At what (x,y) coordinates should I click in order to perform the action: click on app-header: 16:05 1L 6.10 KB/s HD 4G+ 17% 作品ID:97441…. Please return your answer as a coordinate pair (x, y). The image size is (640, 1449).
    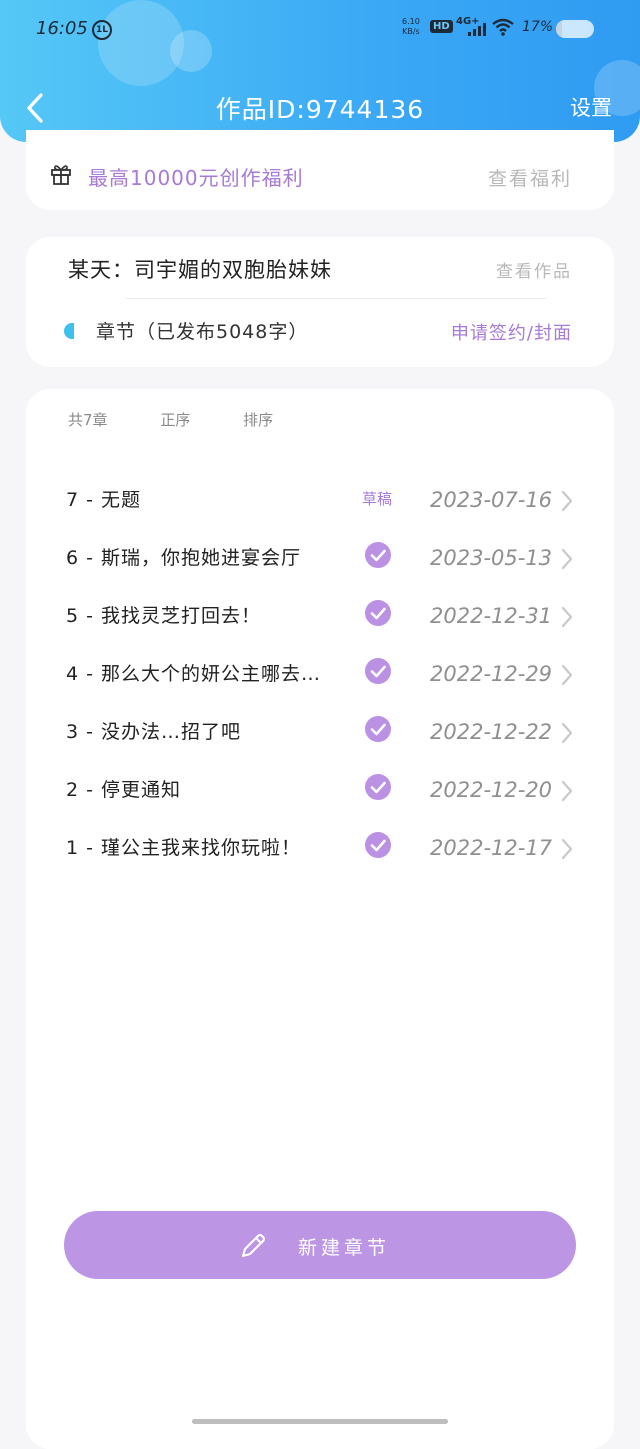
    Looking at the image, I should click on (320, 71).